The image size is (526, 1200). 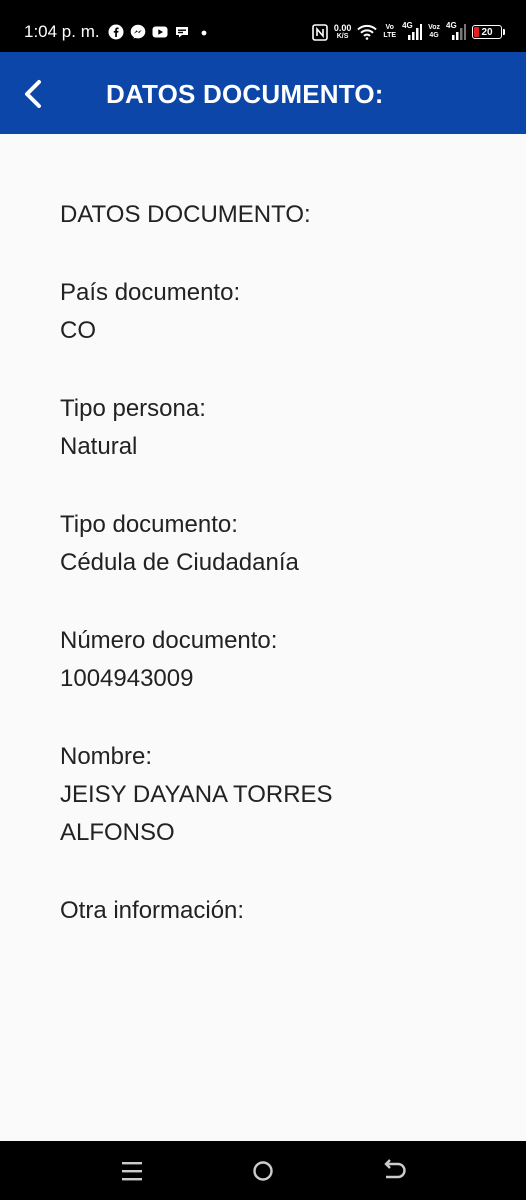 I want to click on network-speed-unit: K/S, so click(x=342, y=36).